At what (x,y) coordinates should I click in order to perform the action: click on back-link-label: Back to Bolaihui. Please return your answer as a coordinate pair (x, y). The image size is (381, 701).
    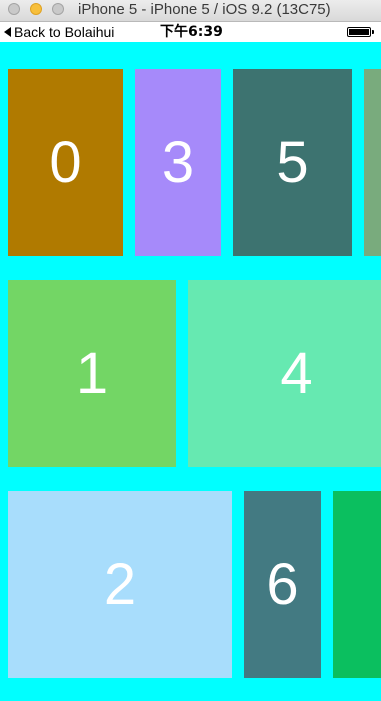
    Looking at the image, I should click on (64, 32).